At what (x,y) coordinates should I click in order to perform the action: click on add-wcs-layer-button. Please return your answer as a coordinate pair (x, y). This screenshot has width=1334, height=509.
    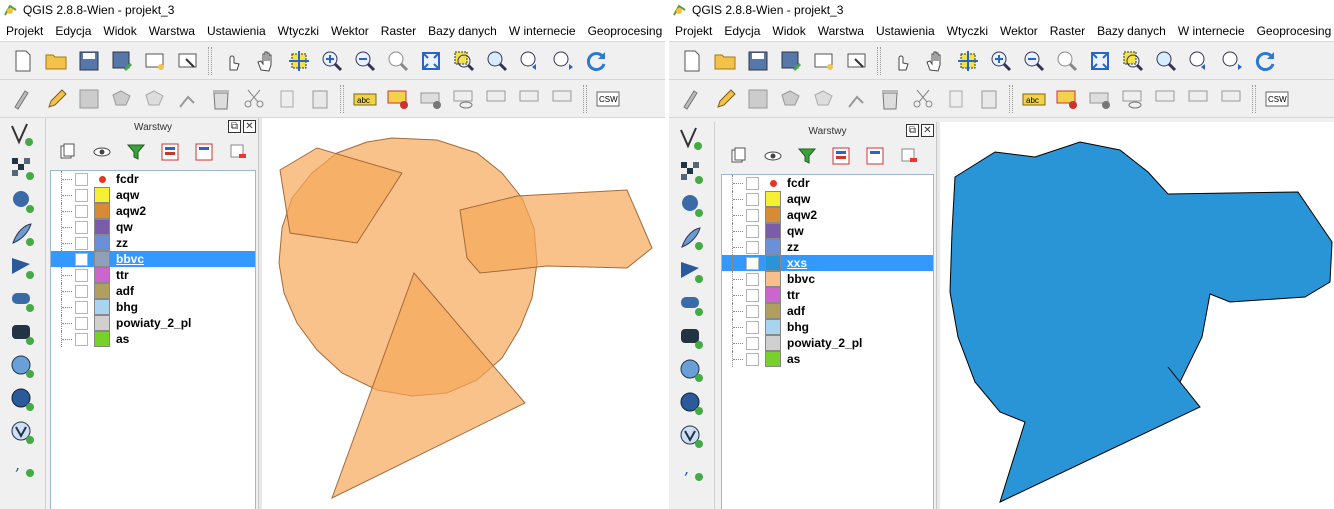
    Looking at the image, I should click on (691, 402).